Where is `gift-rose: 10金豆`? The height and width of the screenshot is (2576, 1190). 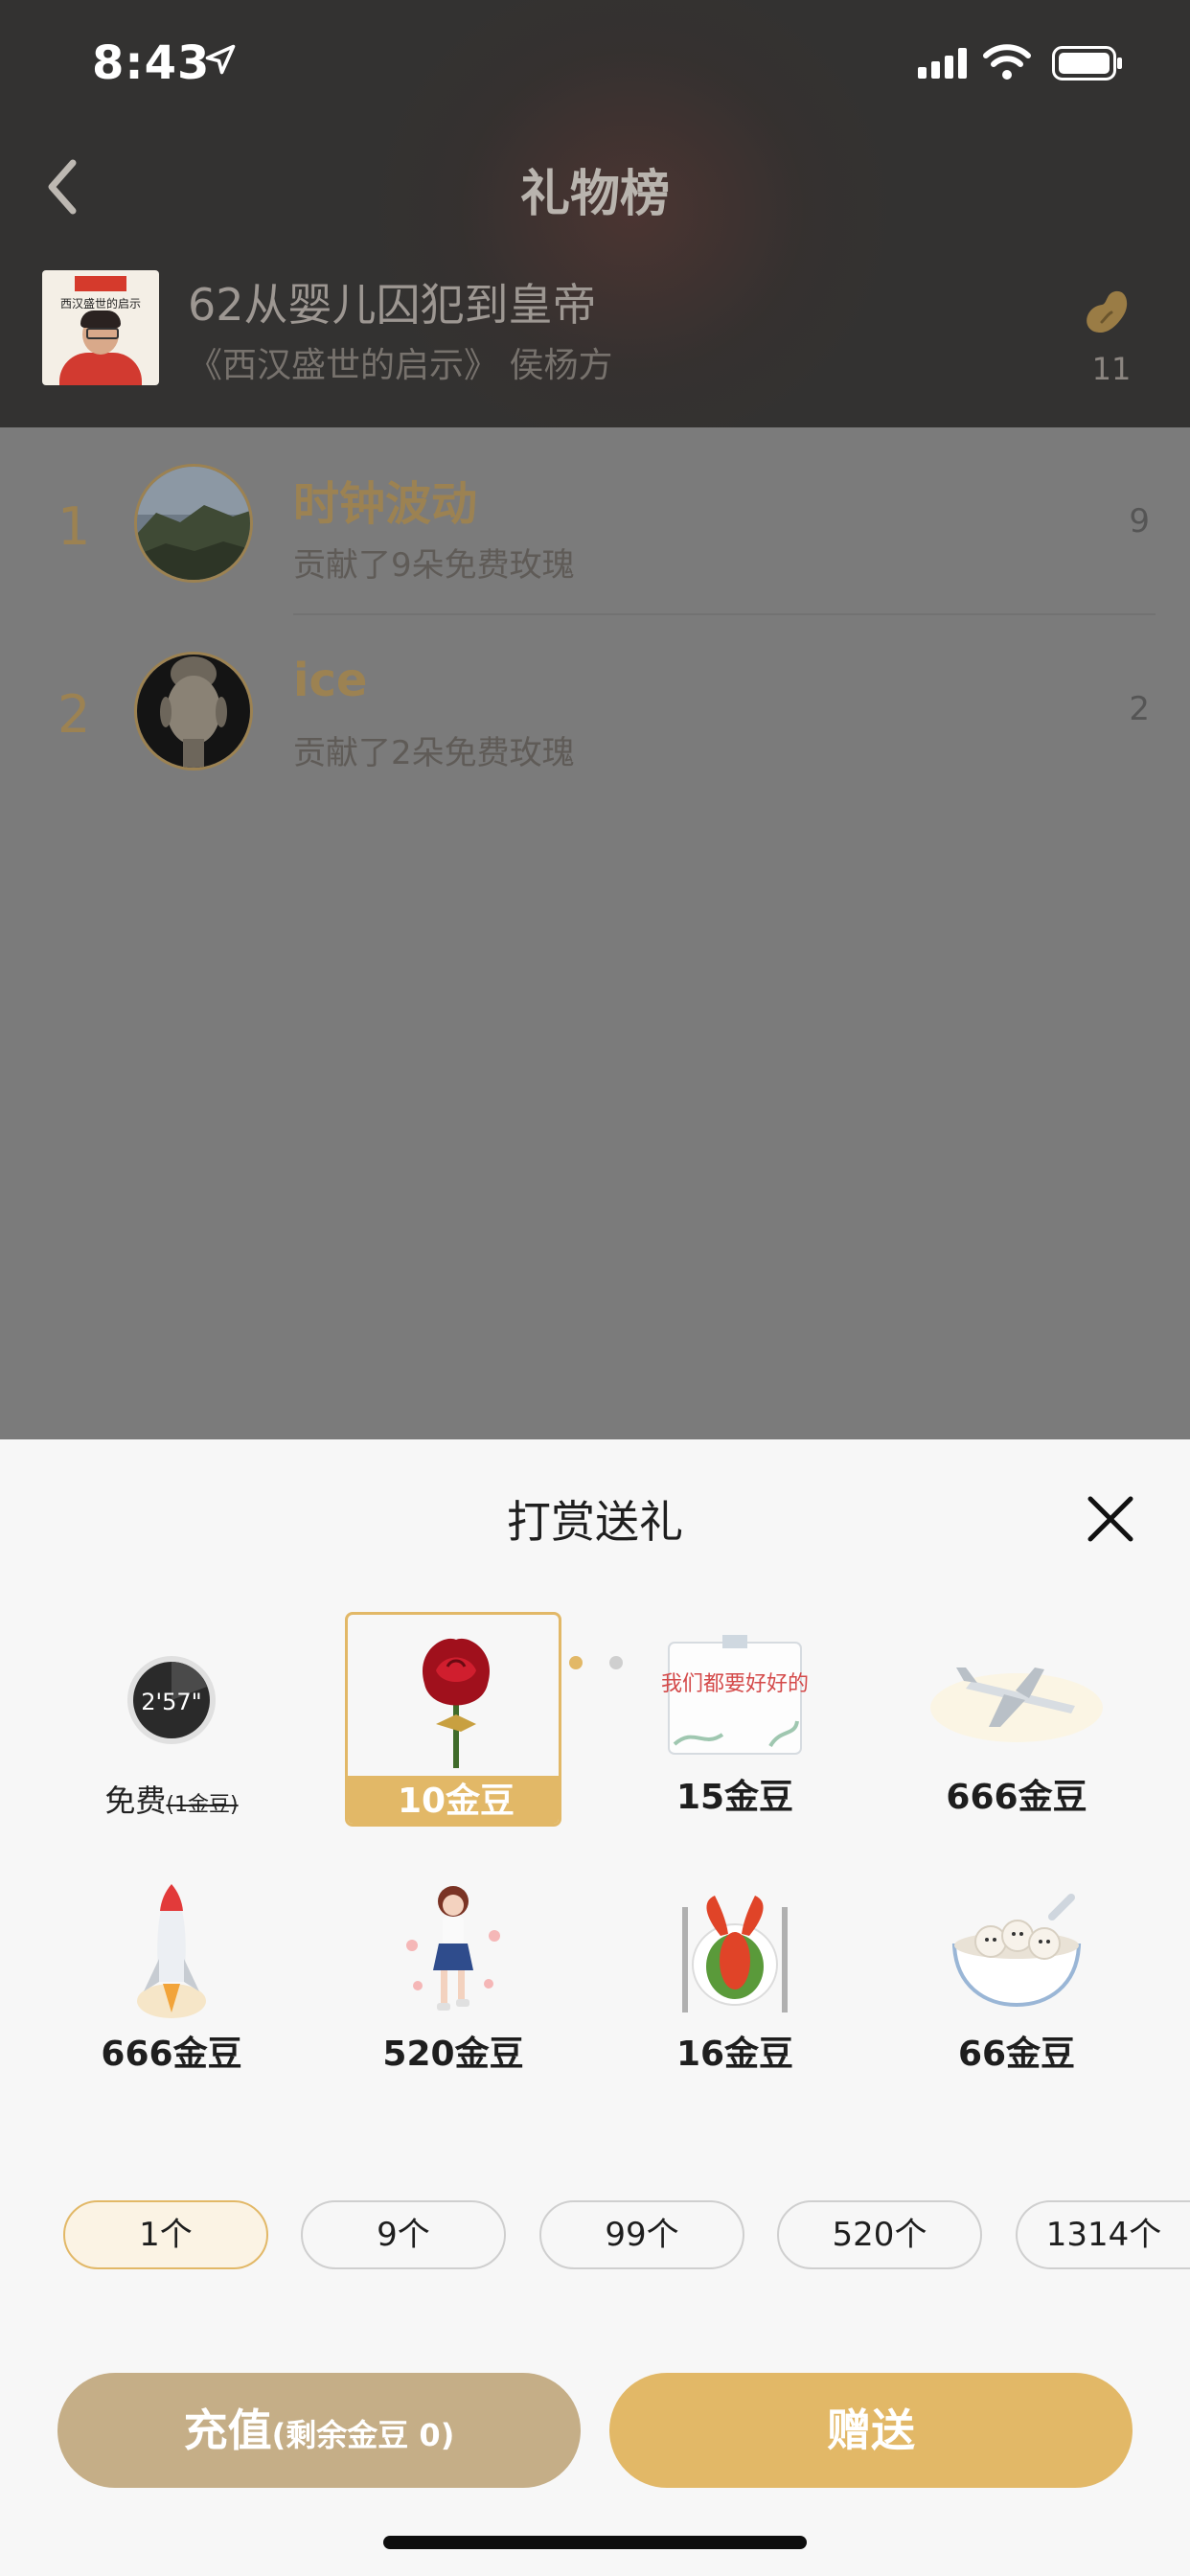 gift-rose: 10金豆 is located at coordinates (453, 1719).